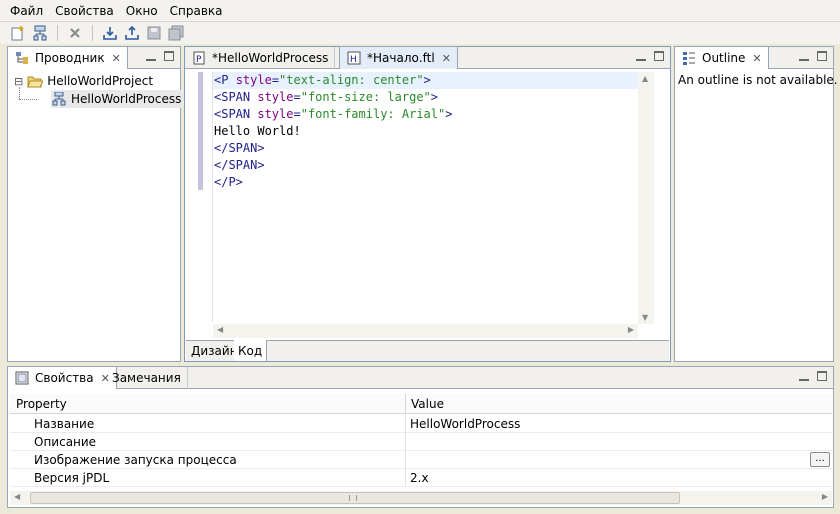 The width and height of the screenshot is (840, 514). What do you see at coordinates (154, 33) in the screenshot?
I see `save-icon` at bounding box center [154, 33].